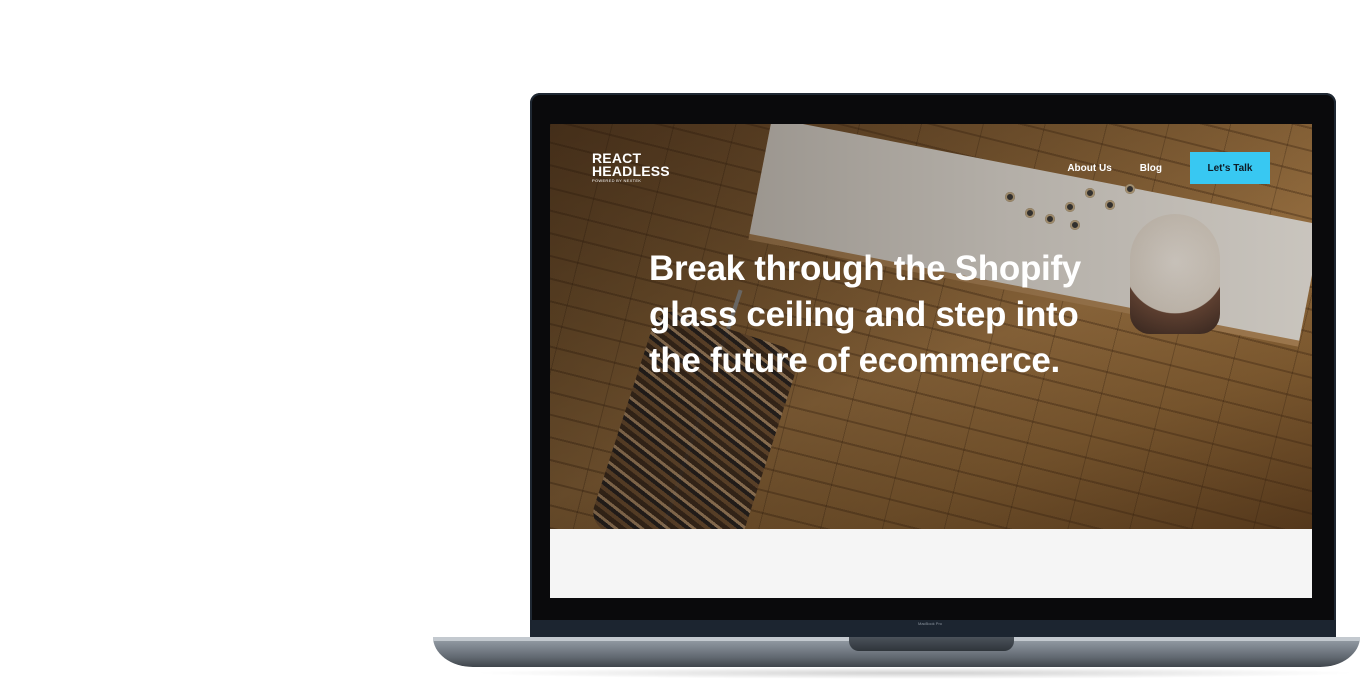 The width and height of the screenshot is (1360, 693). I want to click on site-logo: REACT HEADLESS POWERED BY NEXTEK, so click(631, 167).